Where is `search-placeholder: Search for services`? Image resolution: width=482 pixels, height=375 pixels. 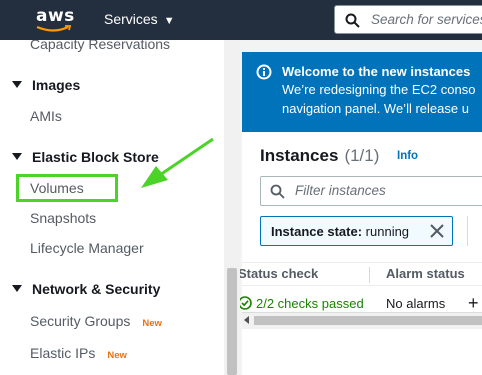
search-placeholder: Search for services is located at coordinates (426, 19).